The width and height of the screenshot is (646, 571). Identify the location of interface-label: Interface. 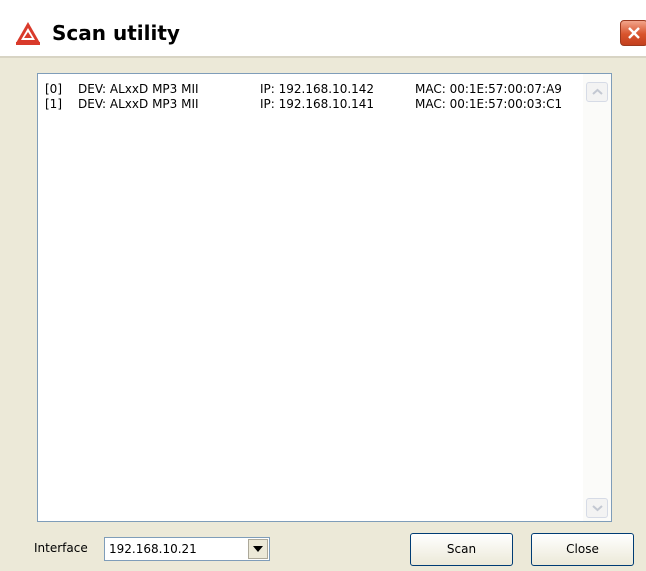
(61, 548).